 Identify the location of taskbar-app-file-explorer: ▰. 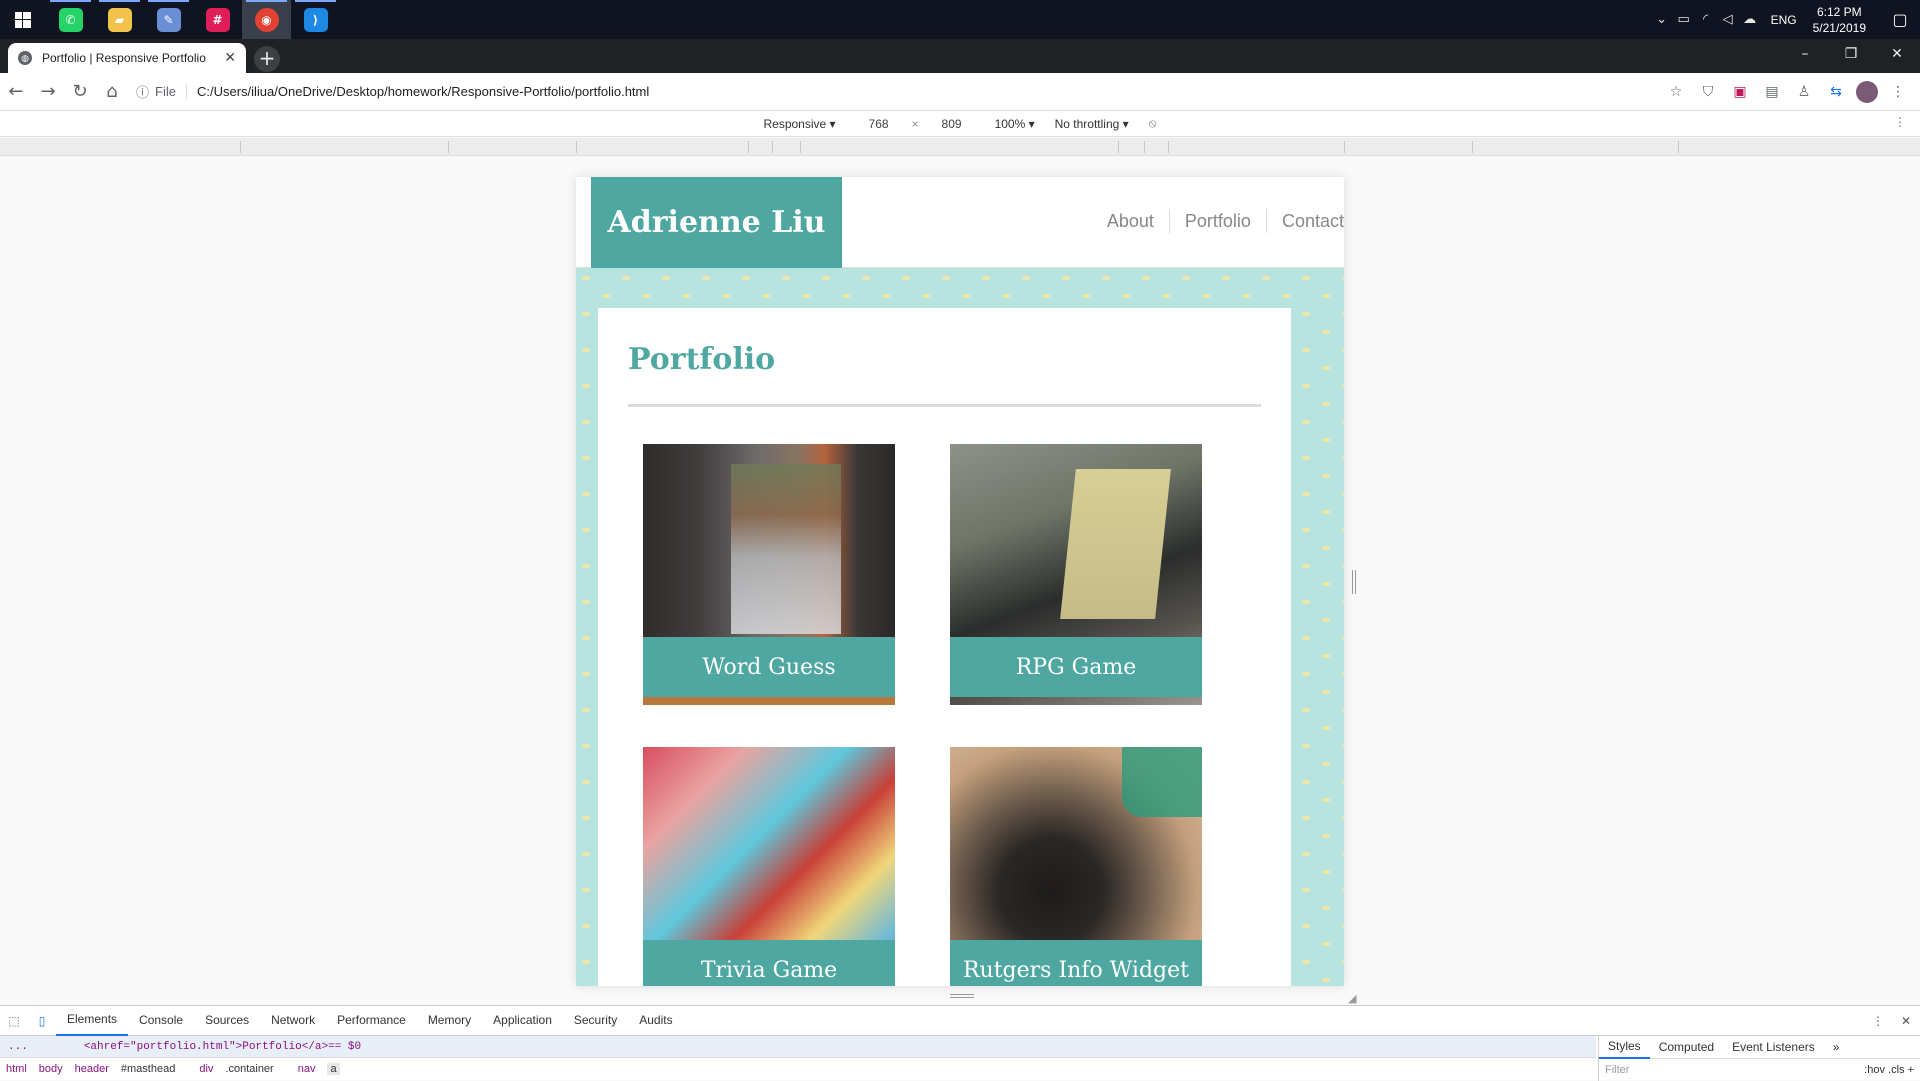
(119, 19).